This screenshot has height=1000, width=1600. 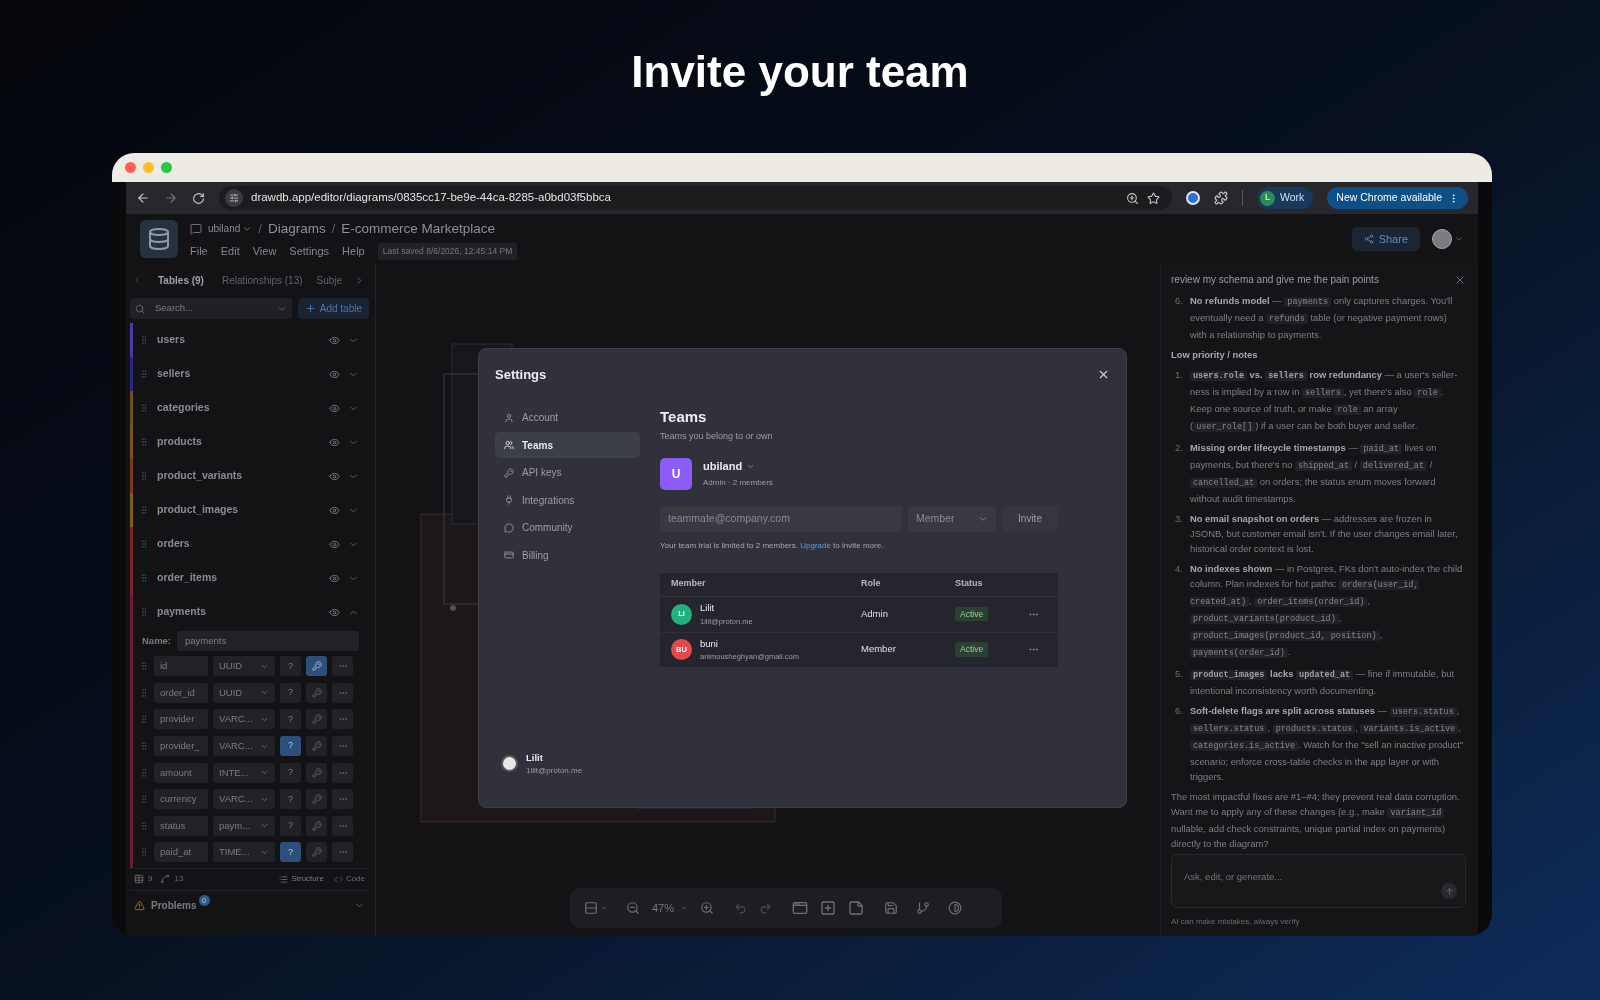 What do you see at coordinates (198, 198) in the screenshot?
I see `reload-icon` at bounding box center [198, 198].